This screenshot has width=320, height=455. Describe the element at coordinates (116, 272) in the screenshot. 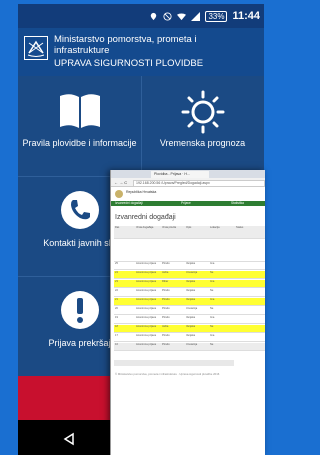

I see `table-cell: 24` at that location.